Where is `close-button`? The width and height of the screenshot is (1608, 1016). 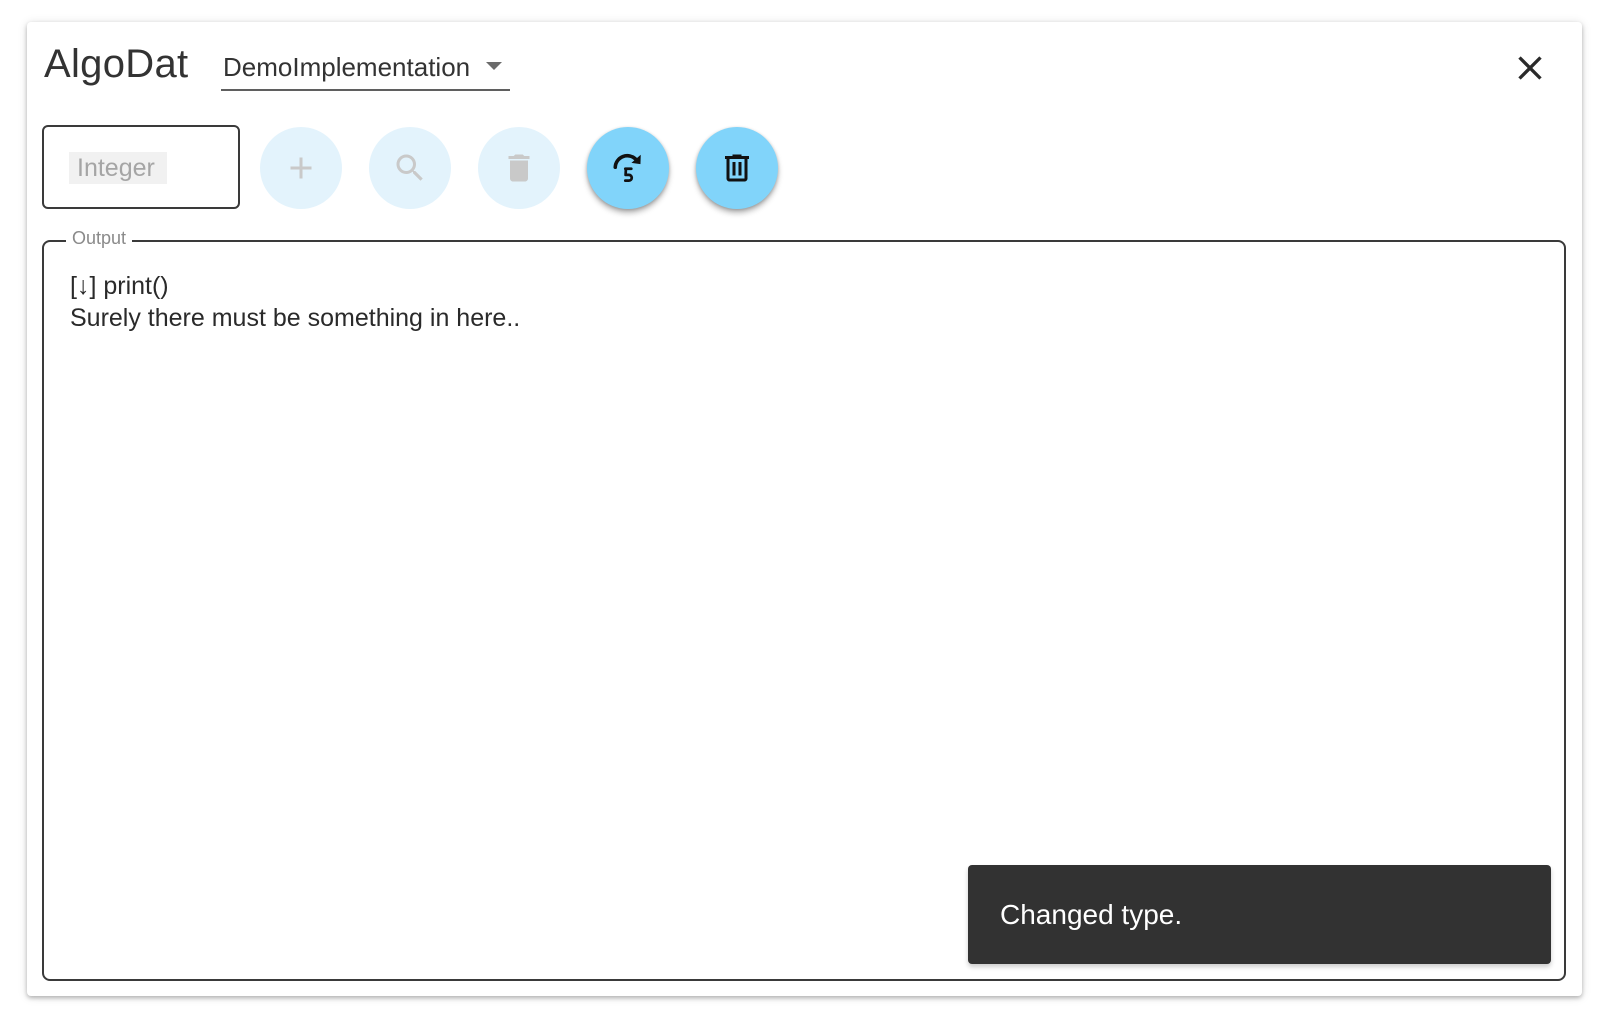 close-button is located at coordinates (1530, 68).